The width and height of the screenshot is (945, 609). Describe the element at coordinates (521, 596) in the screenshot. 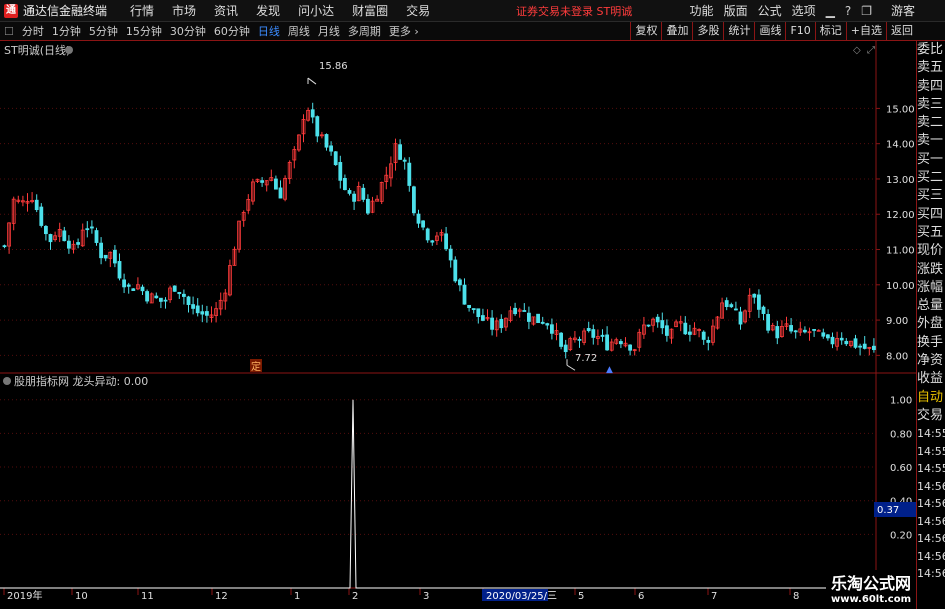

I see `x-tick-label: 2020/03/25/三` at that location.